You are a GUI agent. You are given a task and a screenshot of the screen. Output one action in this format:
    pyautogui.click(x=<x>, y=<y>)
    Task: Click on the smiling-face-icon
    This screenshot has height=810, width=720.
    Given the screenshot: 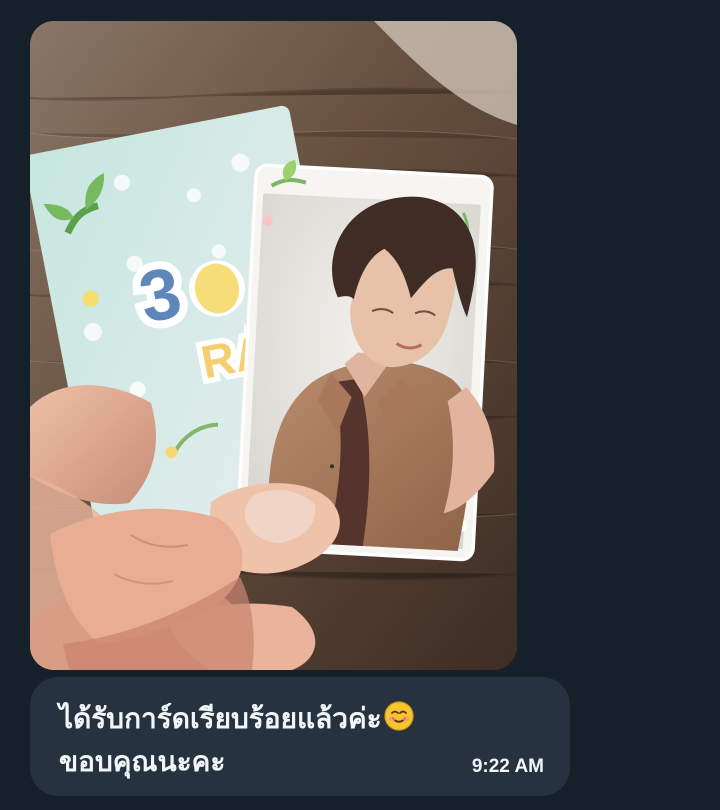 What is the action you would take?
    pyautogui.click(x=399, y=716)
    